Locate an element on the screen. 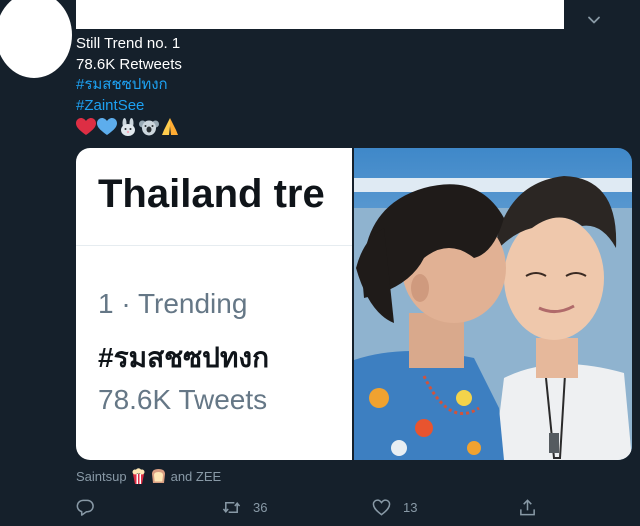  red-heart-icon is located at coordinates (86, 126).